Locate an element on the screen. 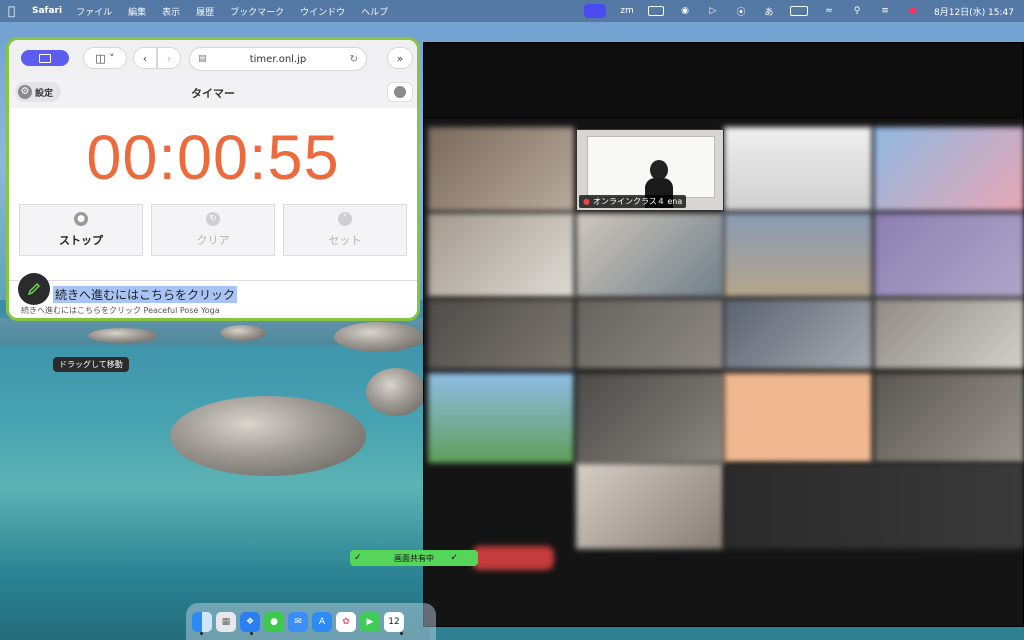 The image size is (1024, 640). menu-button is located at coordinates (400, 92).